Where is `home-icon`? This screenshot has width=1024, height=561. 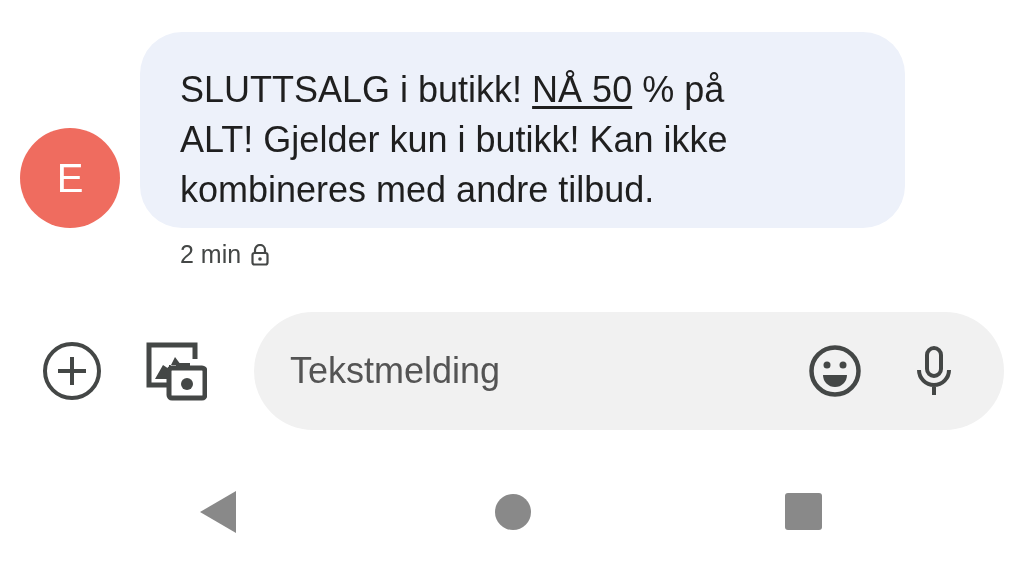
home-icon is located at coordinates (513, 511).